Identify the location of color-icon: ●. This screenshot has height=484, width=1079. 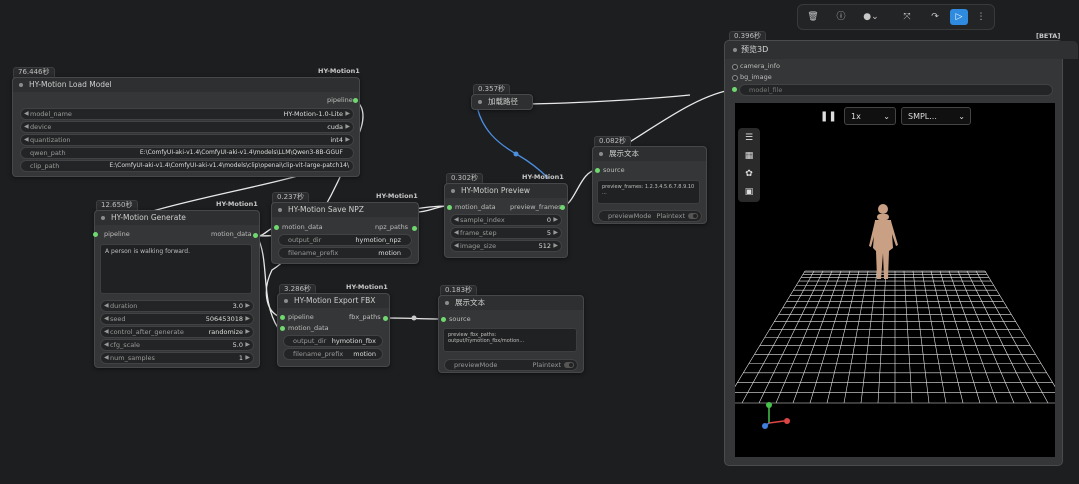
(867, 17).